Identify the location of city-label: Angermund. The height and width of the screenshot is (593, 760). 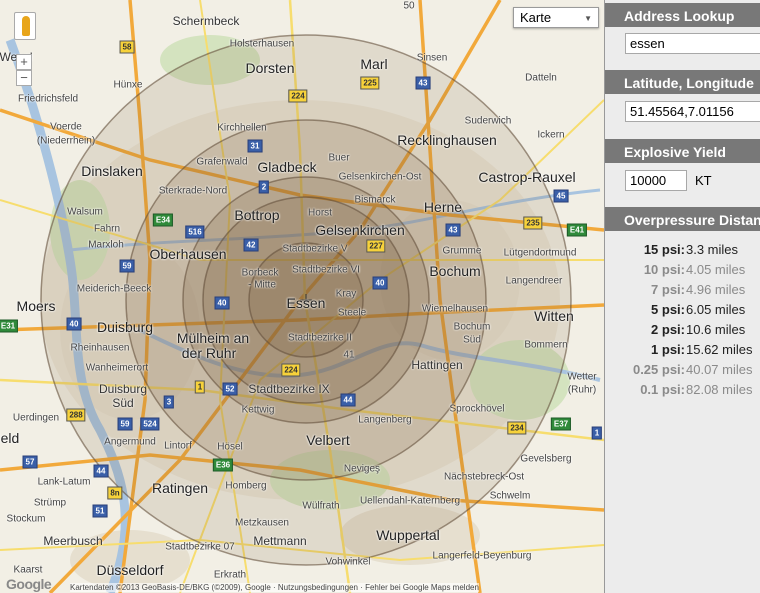
(130, 442).